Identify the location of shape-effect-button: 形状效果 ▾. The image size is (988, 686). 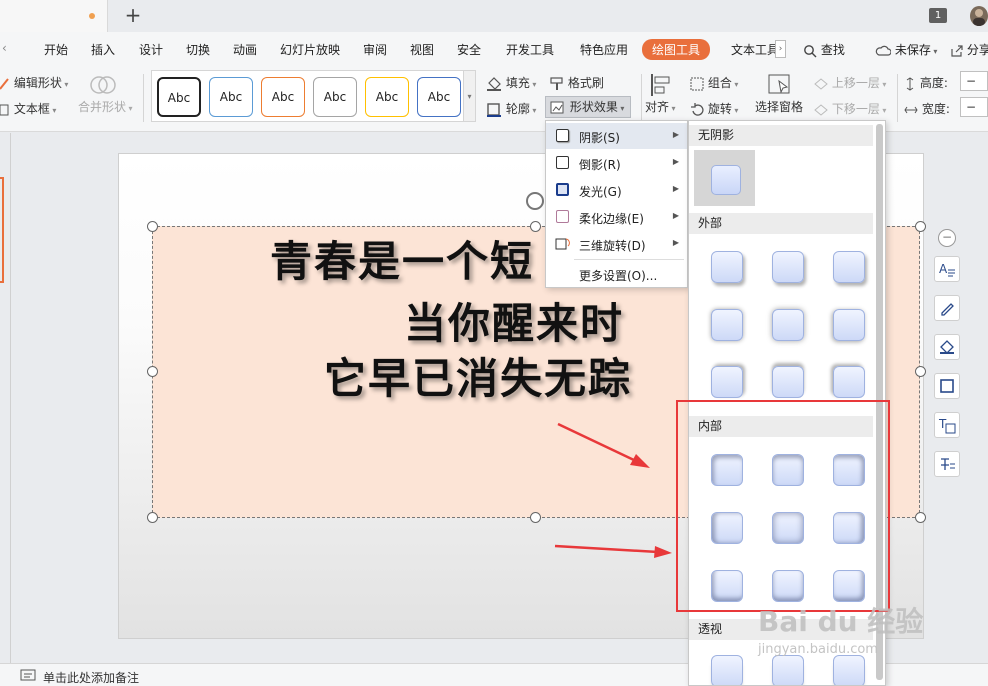
(588, 107).